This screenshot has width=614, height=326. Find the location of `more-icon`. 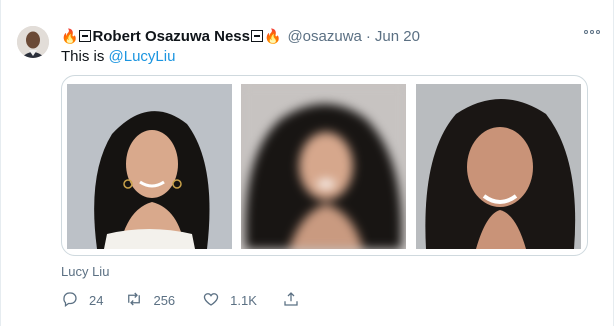

more-icon is located at coordinates (592, 32).